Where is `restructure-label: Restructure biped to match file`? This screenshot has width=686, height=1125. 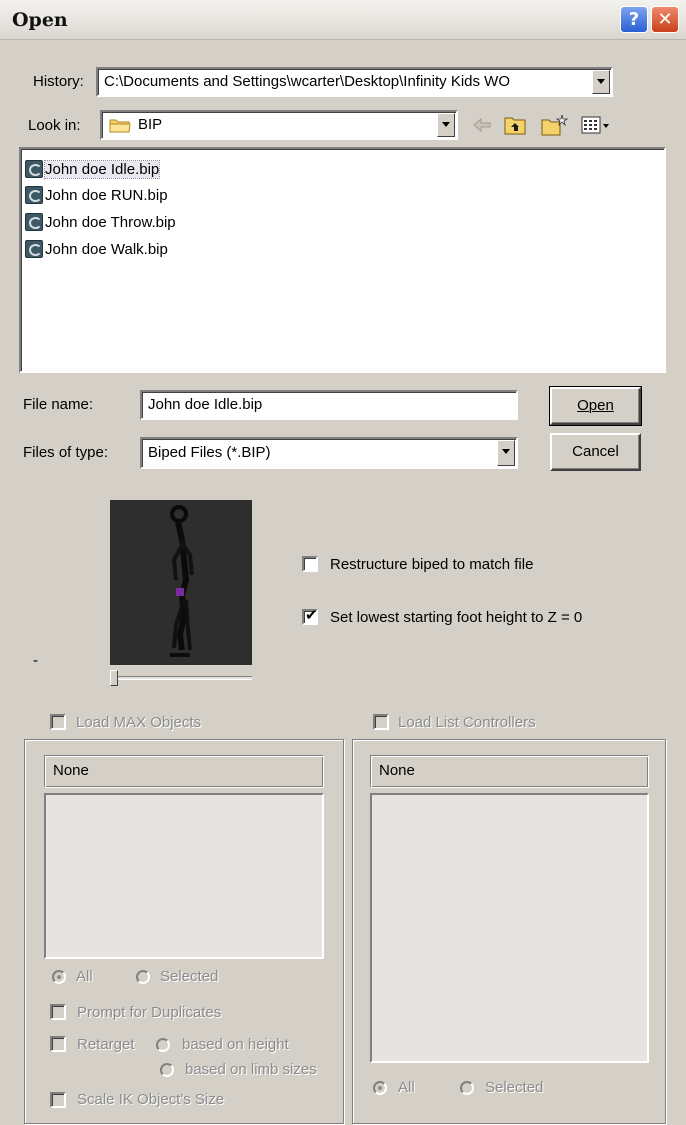 restructure-label: Restructure biped to match file is located at coordinates (432, 564).